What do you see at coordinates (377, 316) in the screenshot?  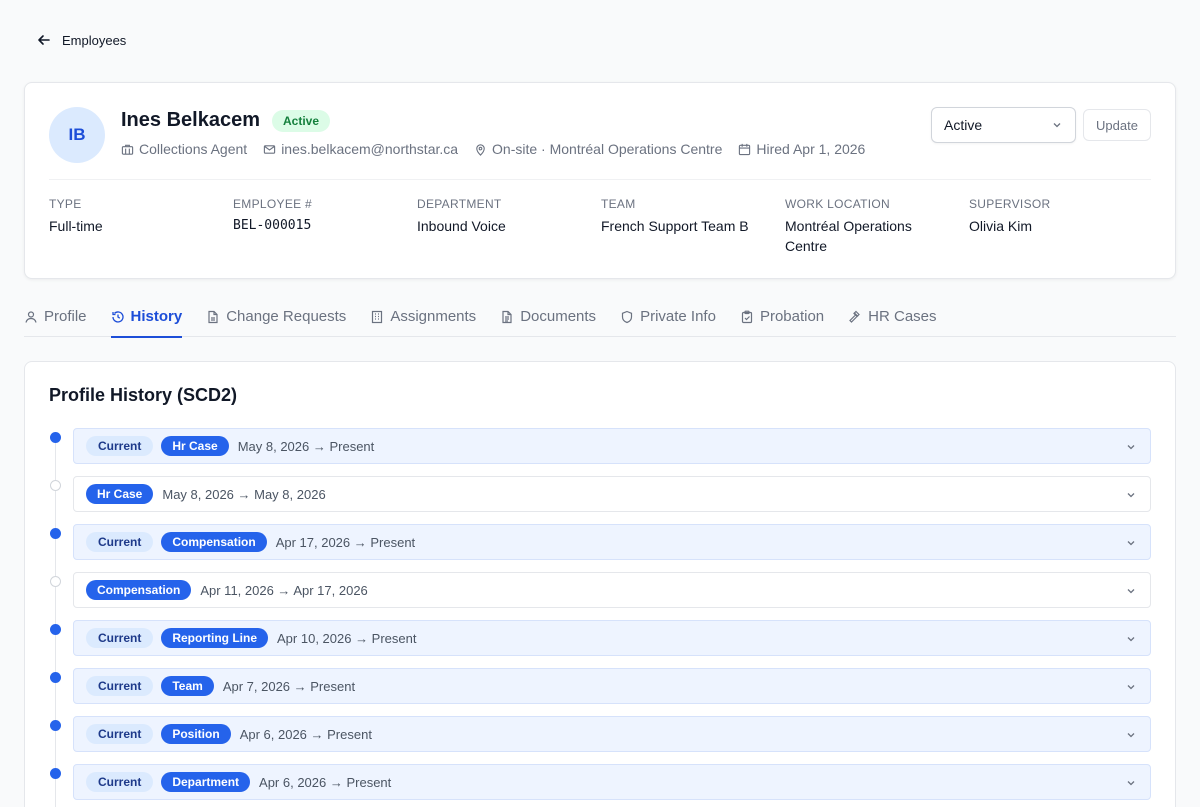 I see `building-icon` at bounding box center [377, 316].